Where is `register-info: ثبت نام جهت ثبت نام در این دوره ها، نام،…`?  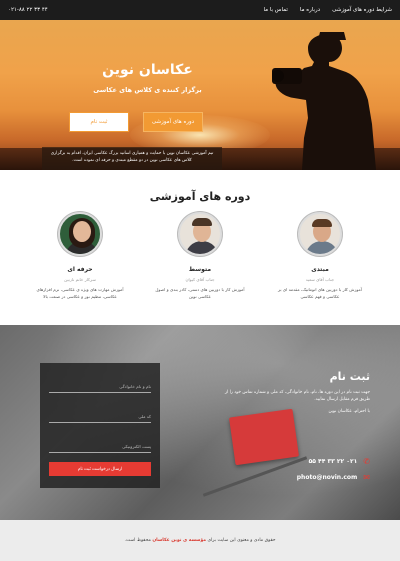
register-info: ثبت نام جهت ثبت نام در این دوره ها، نام،… is located at coordinates (295, 392).